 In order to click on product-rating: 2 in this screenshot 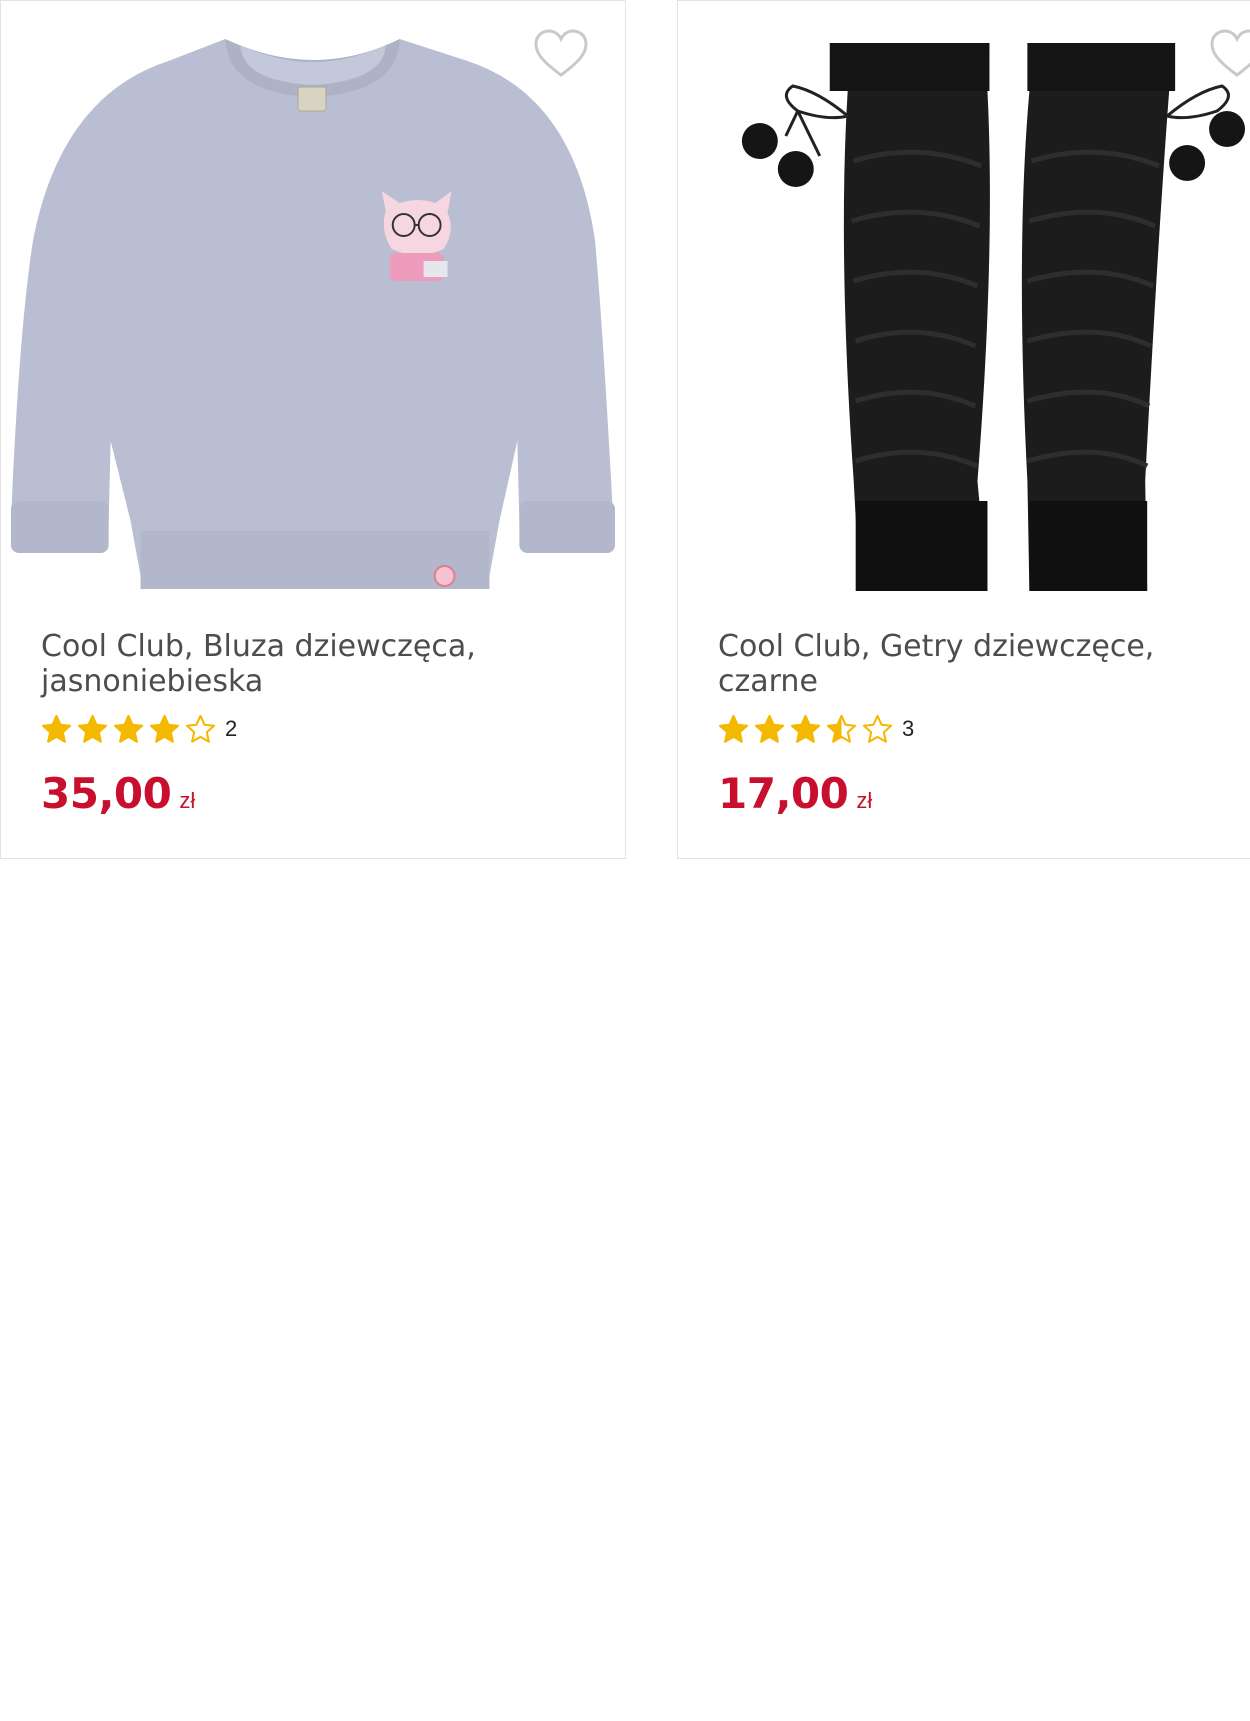, I will do `click(139, 729)`.